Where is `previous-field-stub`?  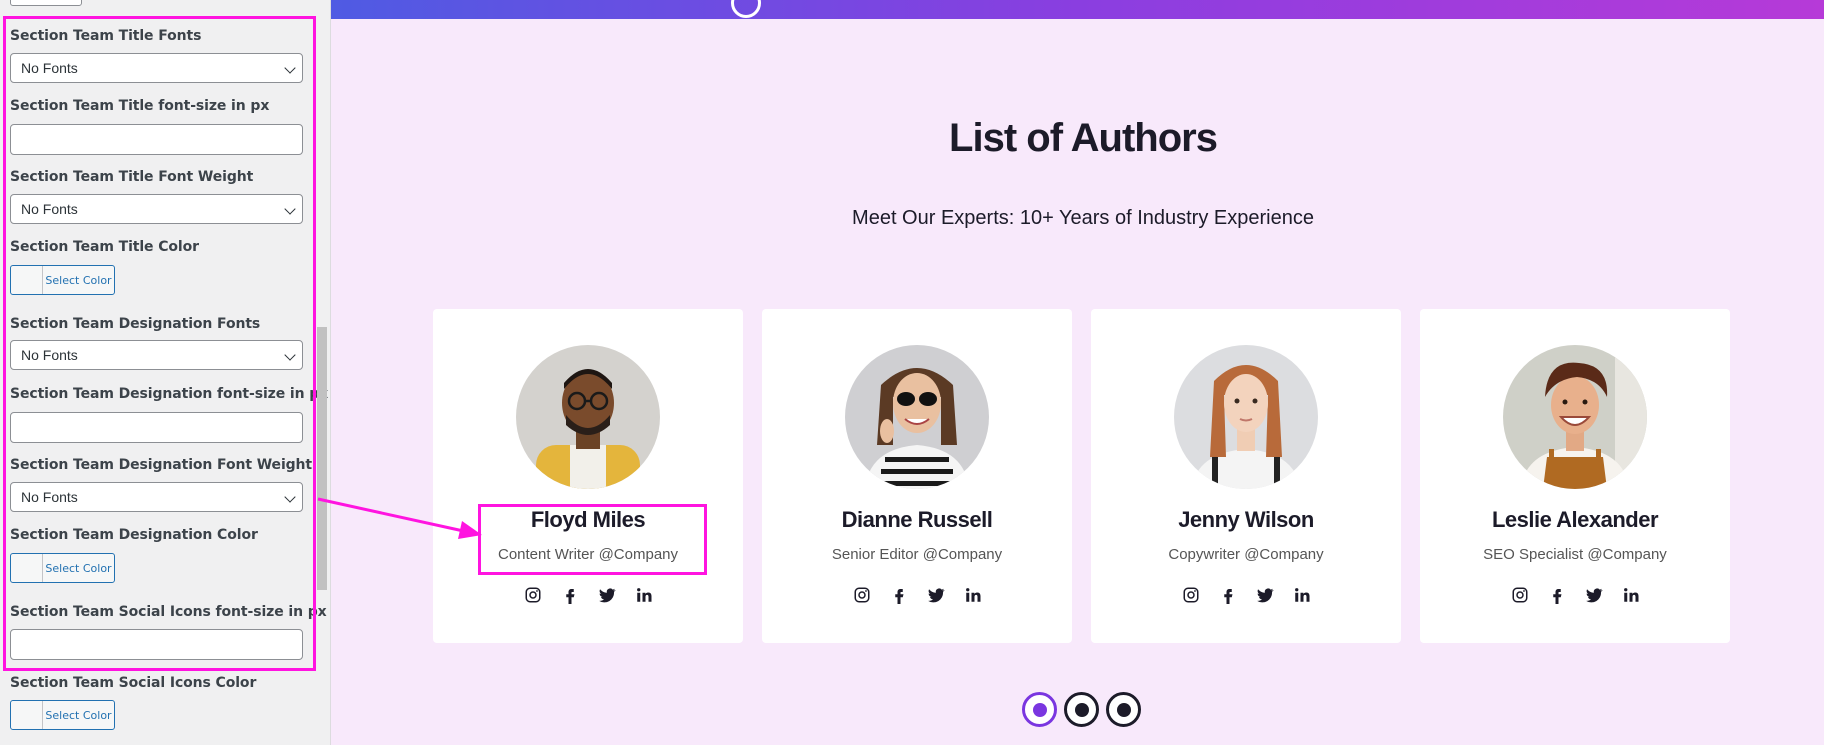 previous-field-stub is located at coordinates (46, 3).